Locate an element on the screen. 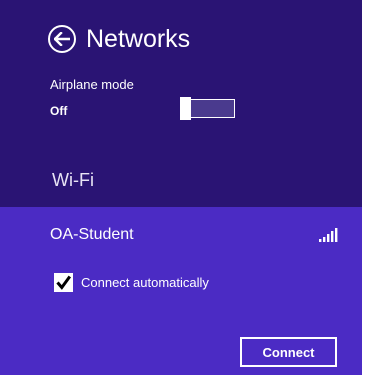 The image size is (368, 375). connect-button: Connect is located at coordinates (288, 352).